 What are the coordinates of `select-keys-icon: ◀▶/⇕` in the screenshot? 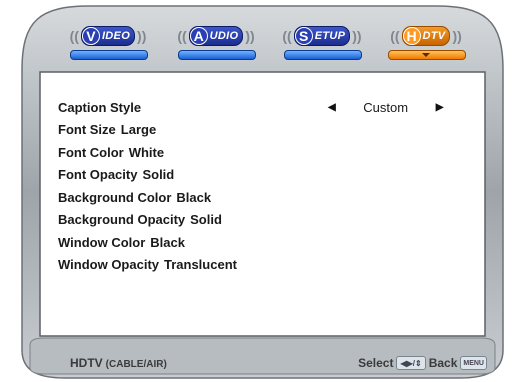 It's located at (411, 363).